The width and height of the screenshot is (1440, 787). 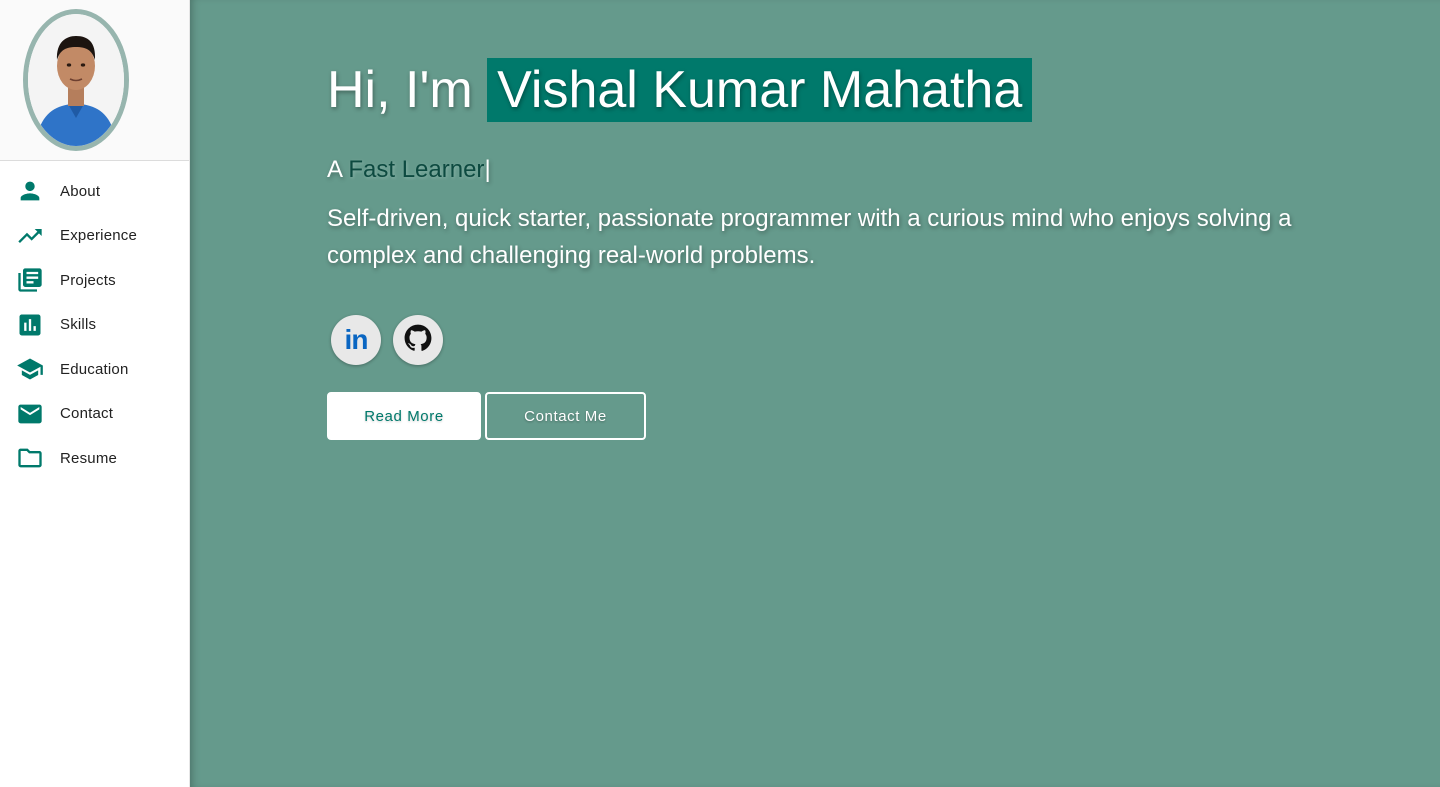 I want to click on sidebar-item-label: About, so click(x=80, y=191).